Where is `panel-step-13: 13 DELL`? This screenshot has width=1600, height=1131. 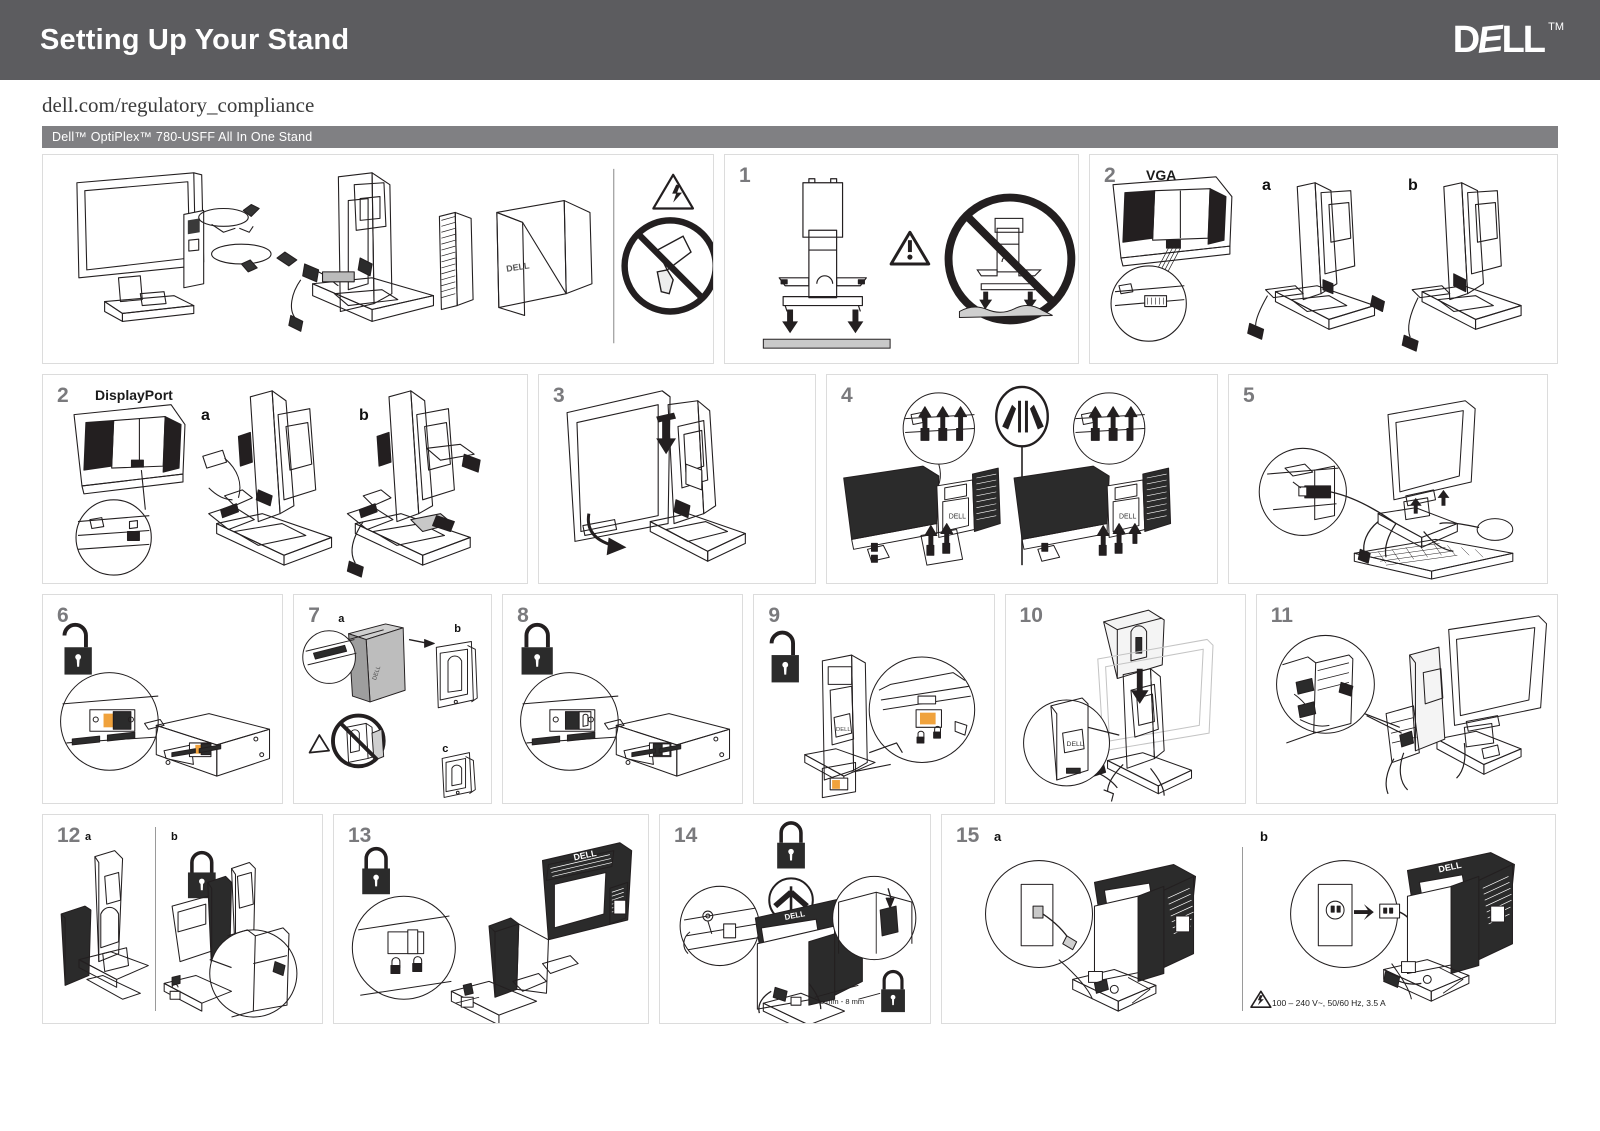 panel-step-13: 13 DELL is located at coordinates (491, 919).